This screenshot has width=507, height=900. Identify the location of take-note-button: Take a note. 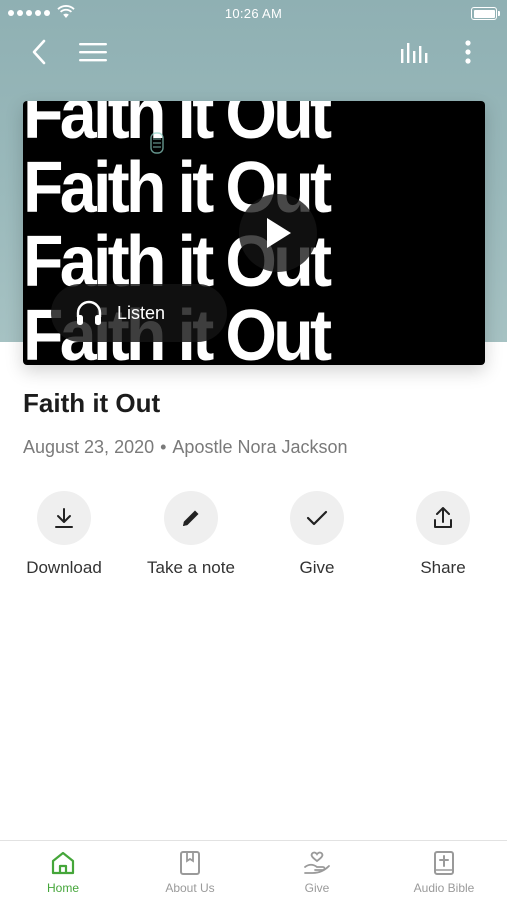
(191, 534).